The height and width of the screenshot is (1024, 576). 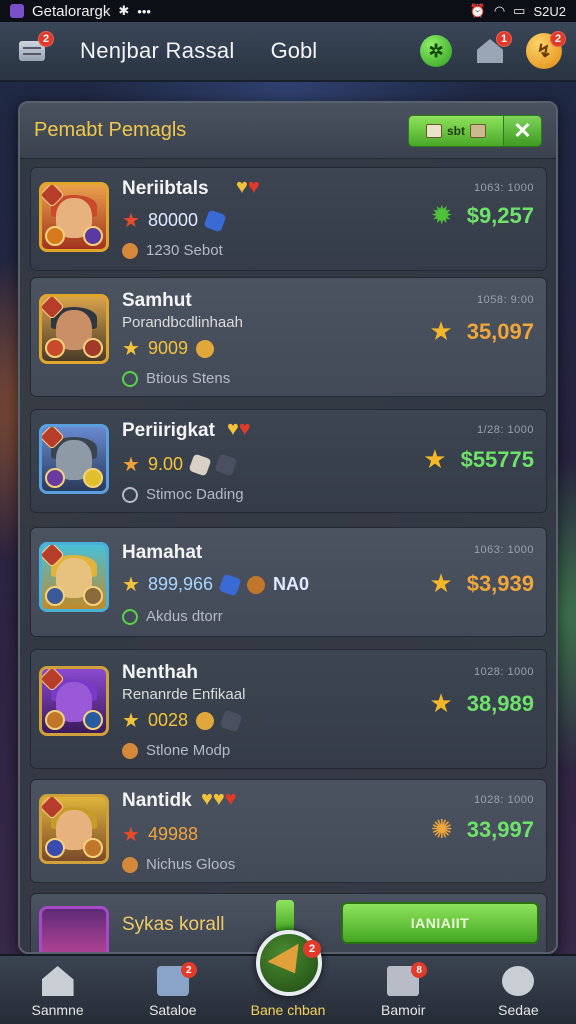 I want to click on status-text: 1230 Sebot, so click(x=184, y=250).